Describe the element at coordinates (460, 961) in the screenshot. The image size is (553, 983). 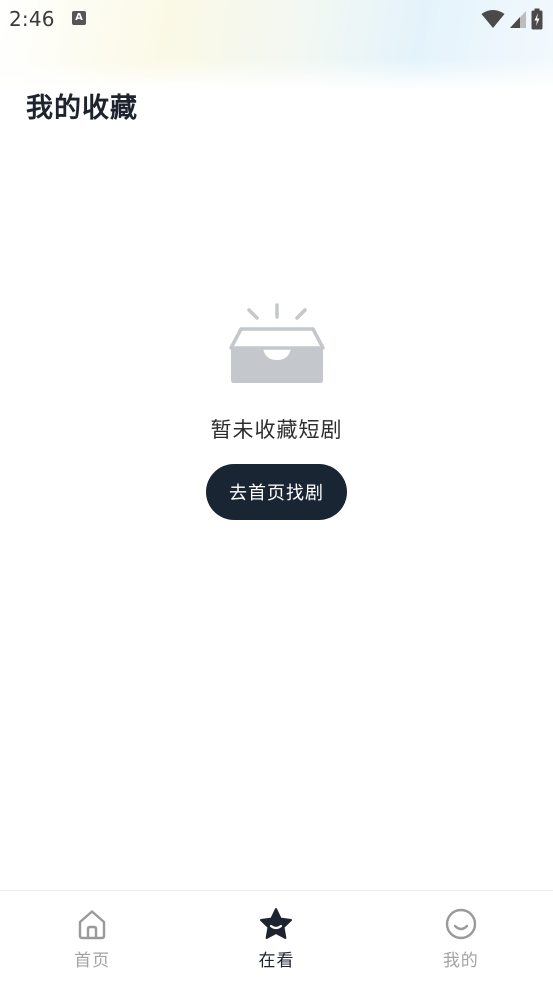
I see `nav-label-mine: 我的` at that location.